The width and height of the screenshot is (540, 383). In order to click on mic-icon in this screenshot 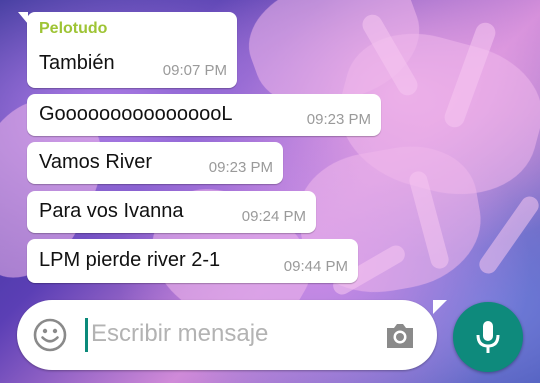, I will do `click(488, 337)`.